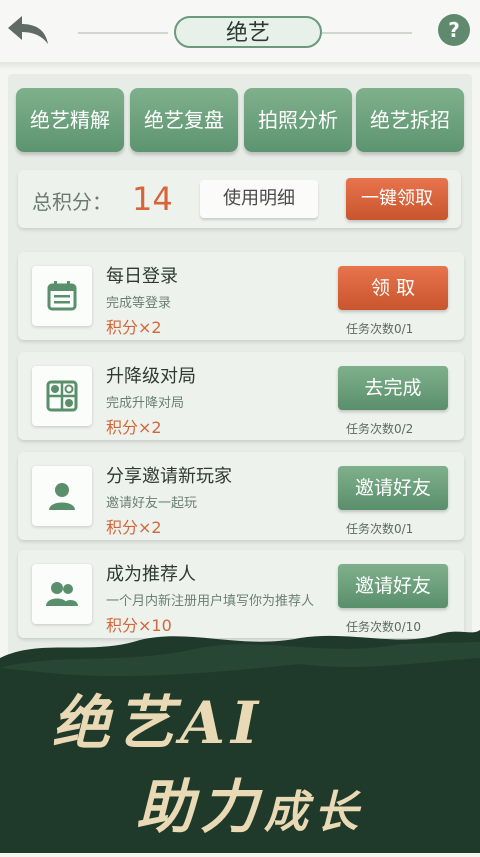 The width and height of the screenshot is (480, 857). What do you see at coordinates (314, 812) in the screenshot?
I see `slogan-small: 成长` at bounding box center [314, 812].